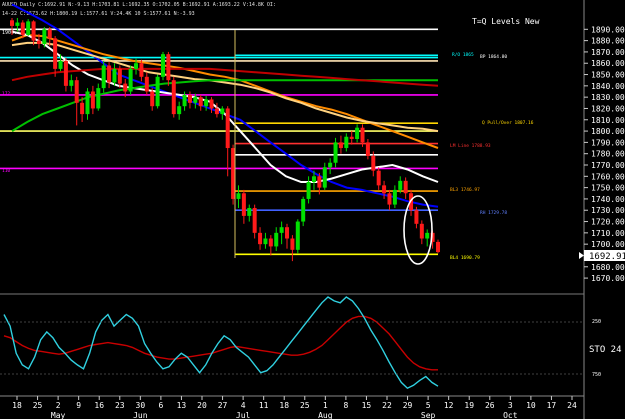 The image size is (625, 419). Describe the element at coordinates (608, 165) in the screenshot. I see `price-tick-label: 1770.00` at that location.